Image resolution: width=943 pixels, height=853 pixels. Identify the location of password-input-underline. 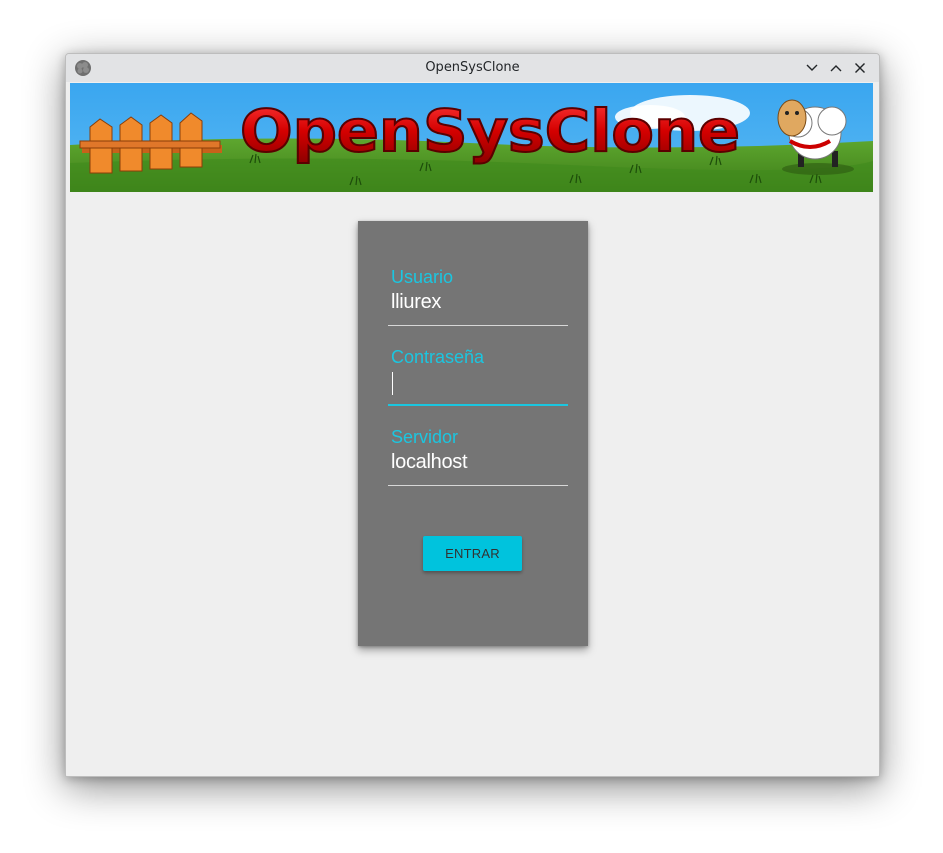
(478, 405).